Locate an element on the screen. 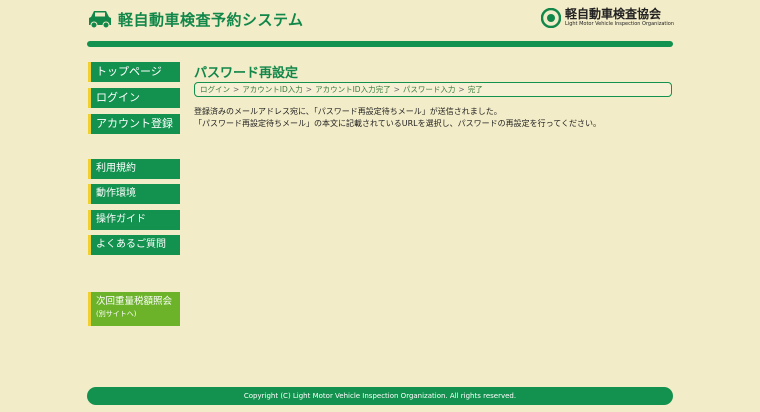 The width and height of the screenshot is (760, 412). sidebar-item-tax-inquiry: 次回重量税額照会 (別サイトへ) is located at coordinates (134, 309).